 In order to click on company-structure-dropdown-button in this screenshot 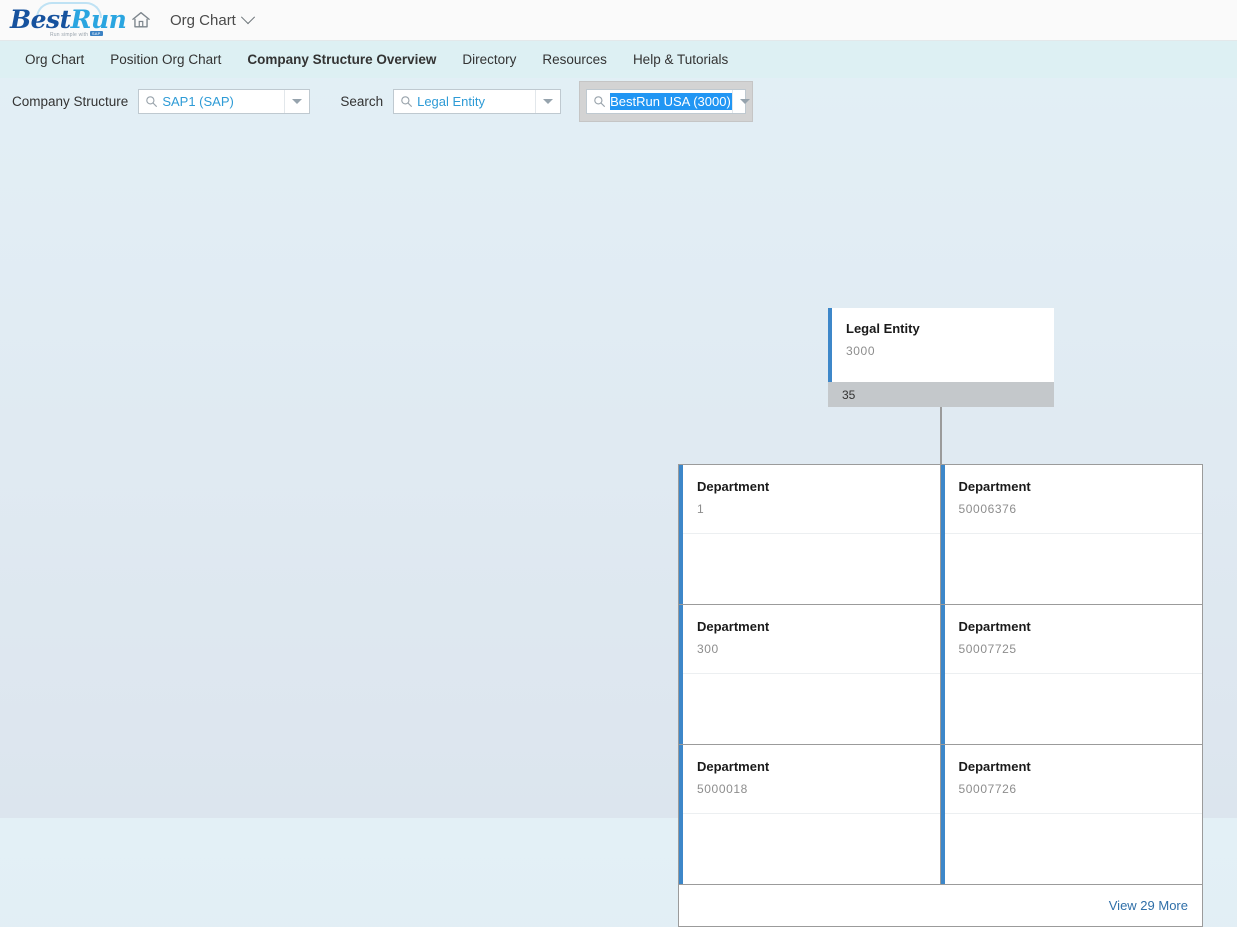, I will do `click(296, 101)`.